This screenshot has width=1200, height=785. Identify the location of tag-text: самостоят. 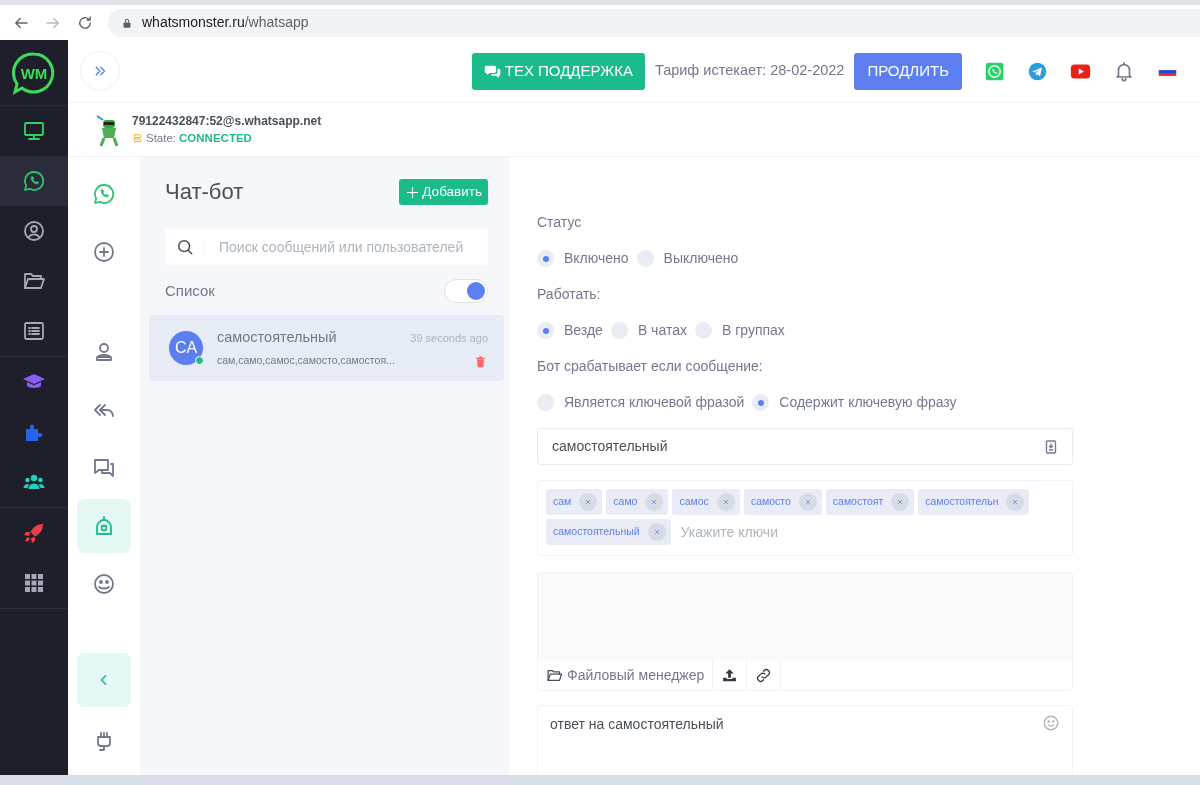
(858, 502).